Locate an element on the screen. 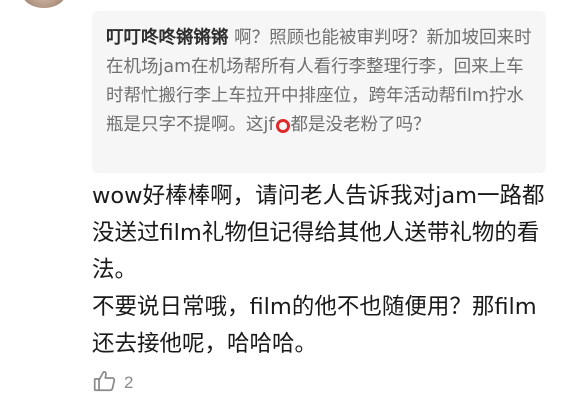 The height and width of the screenshot is (413, 570). reply-paragraph: 不要说日常哦，film的他不也随便用？那film还去接他呢，哈哈哈。 is located at coordinates (314, 325).